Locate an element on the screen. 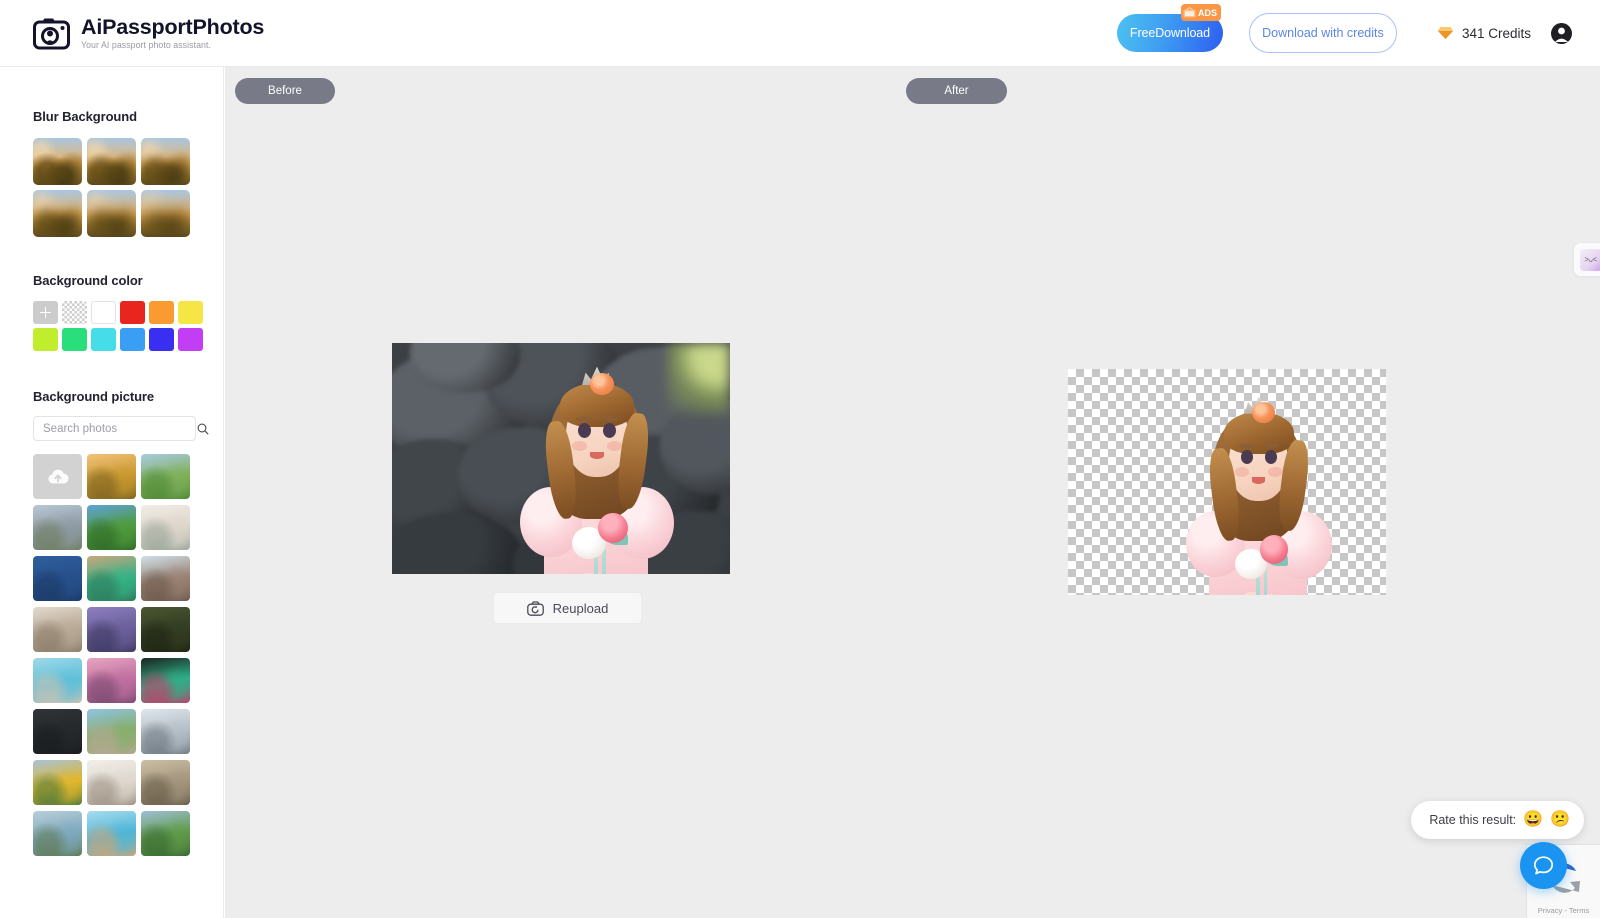  before-image-wrap is located at coordinates (561, 458).